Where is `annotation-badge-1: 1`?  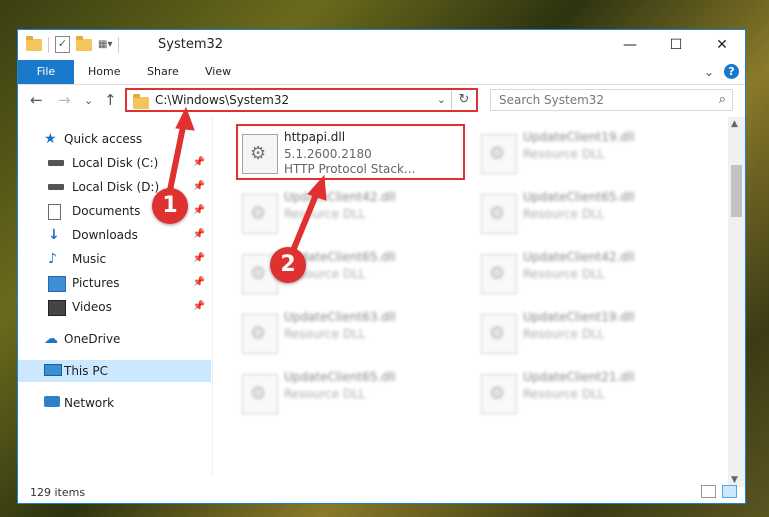
annotation-badge-1: 1 is located at coordinates (170, 206).